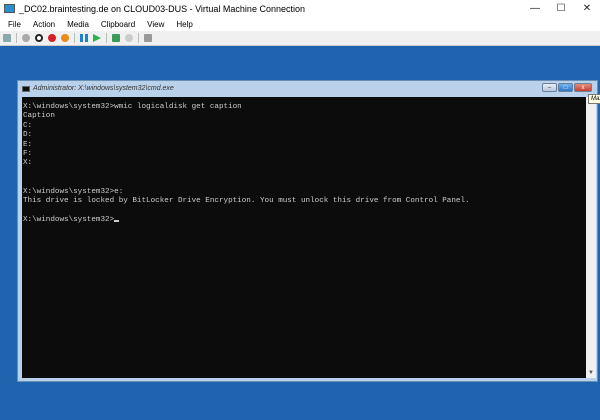 This screenshot has height=420, width=600. What do you see at coordinates (587, 8) in the screenshot?
I see `close-button: ✕` at bounding box center [587, 8].